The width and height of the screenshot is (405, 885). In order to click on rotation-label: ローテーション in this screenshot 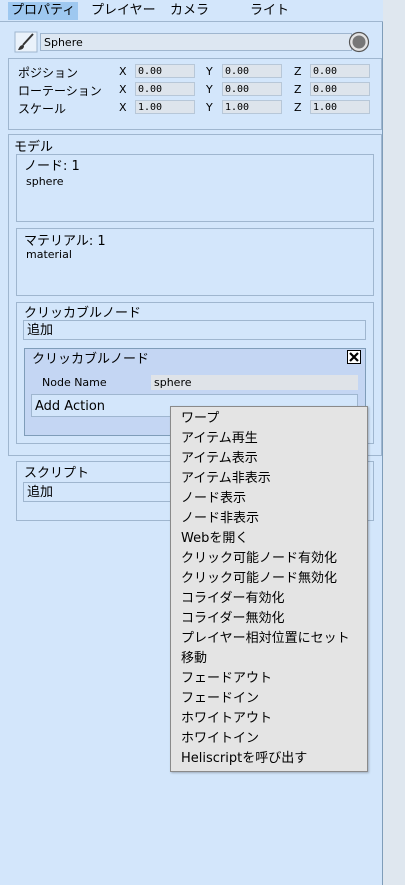, I will do `click(60, 91)`.